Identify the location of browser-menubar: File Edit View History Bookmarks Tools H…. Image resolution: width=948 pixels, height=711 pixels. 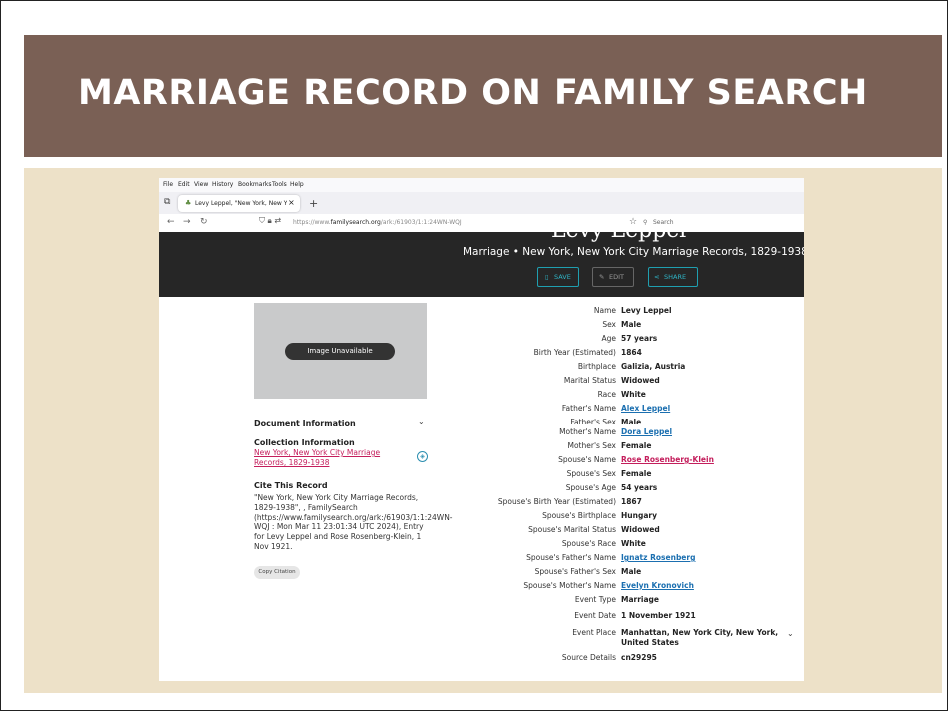
(481, 185).